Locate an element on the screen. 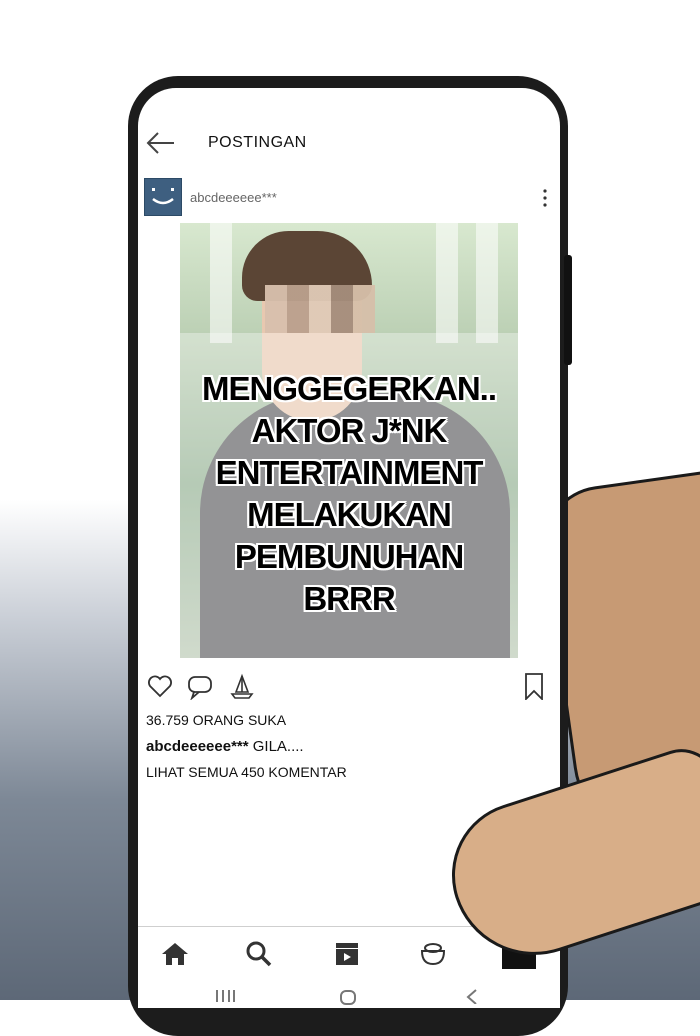 Image resolution: width=700 pixels, height=1036 pixels. headline-line: ENTERTAINMENT is located at coordinates (349, 472).